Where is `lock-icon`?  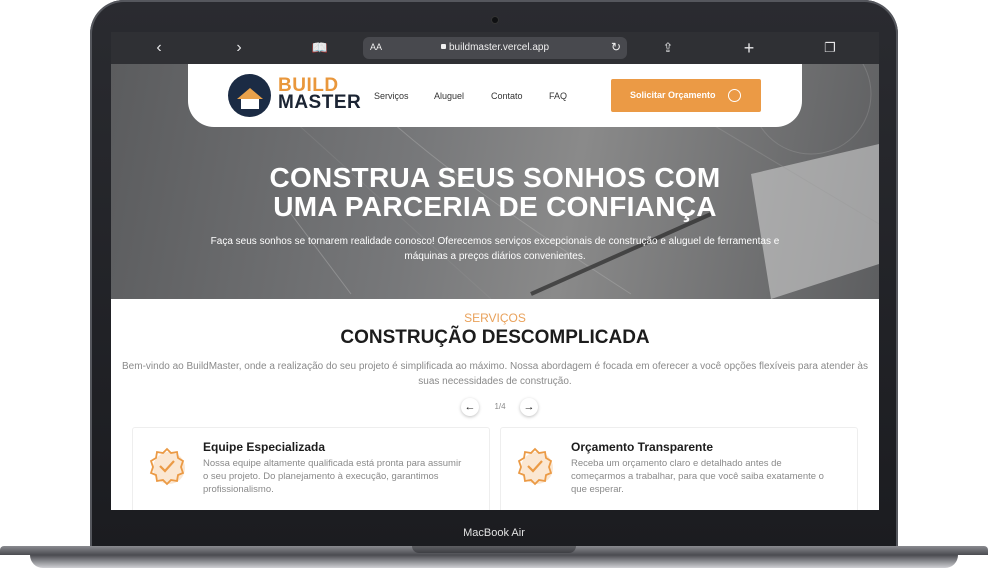
lock-icon is located at coordinates (443, 46).